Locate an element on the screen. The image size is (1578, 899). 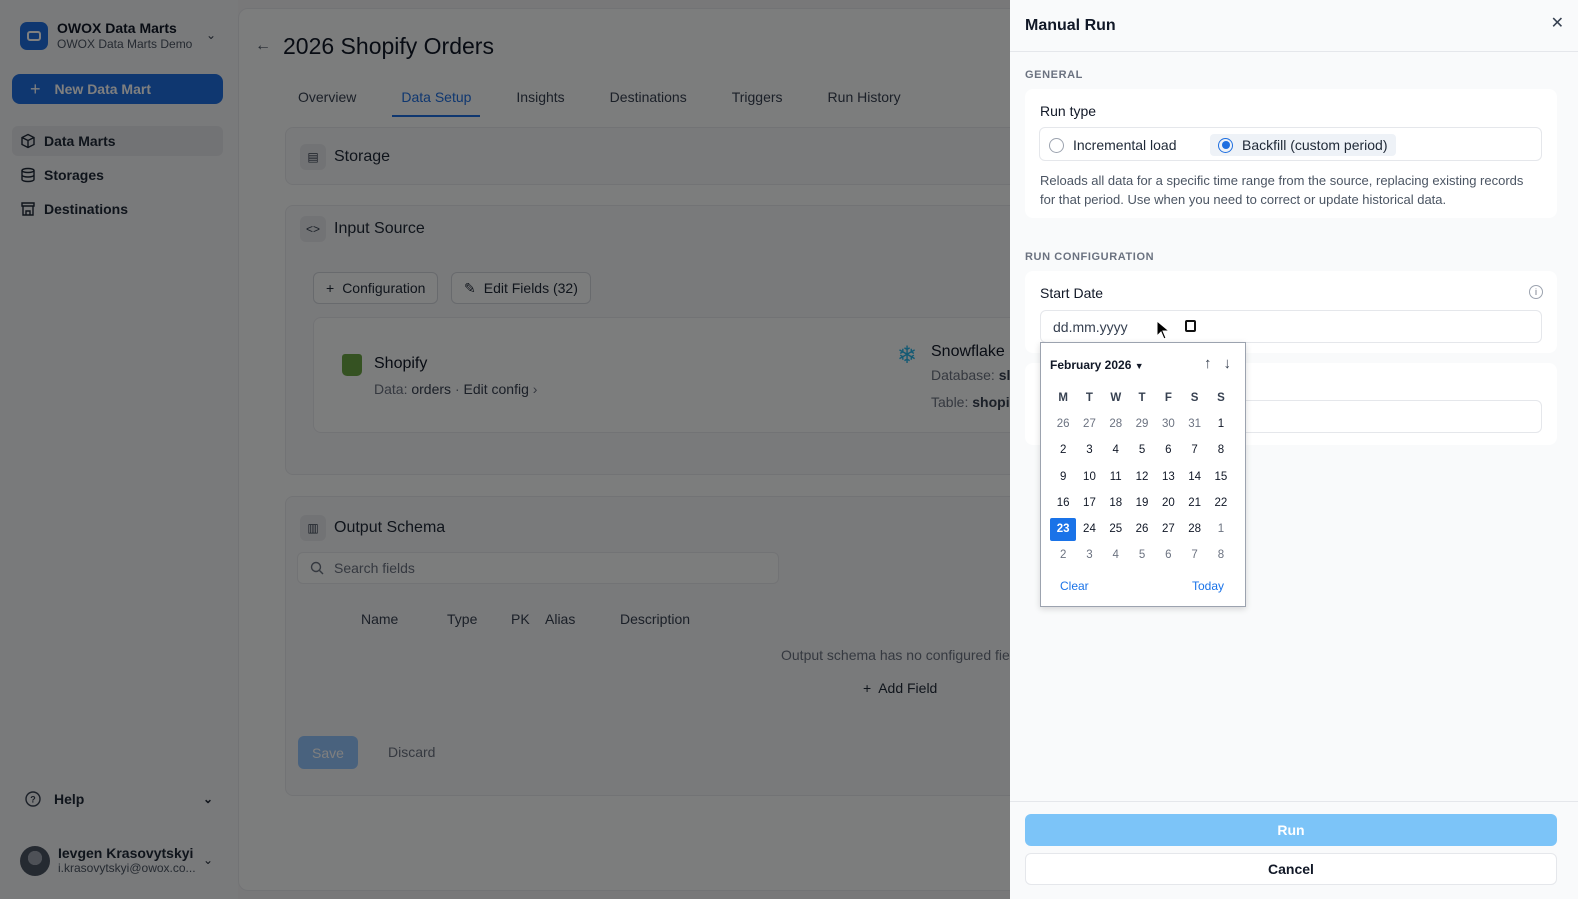
calendar-day: 22 is located at coordinates (1221, 503).